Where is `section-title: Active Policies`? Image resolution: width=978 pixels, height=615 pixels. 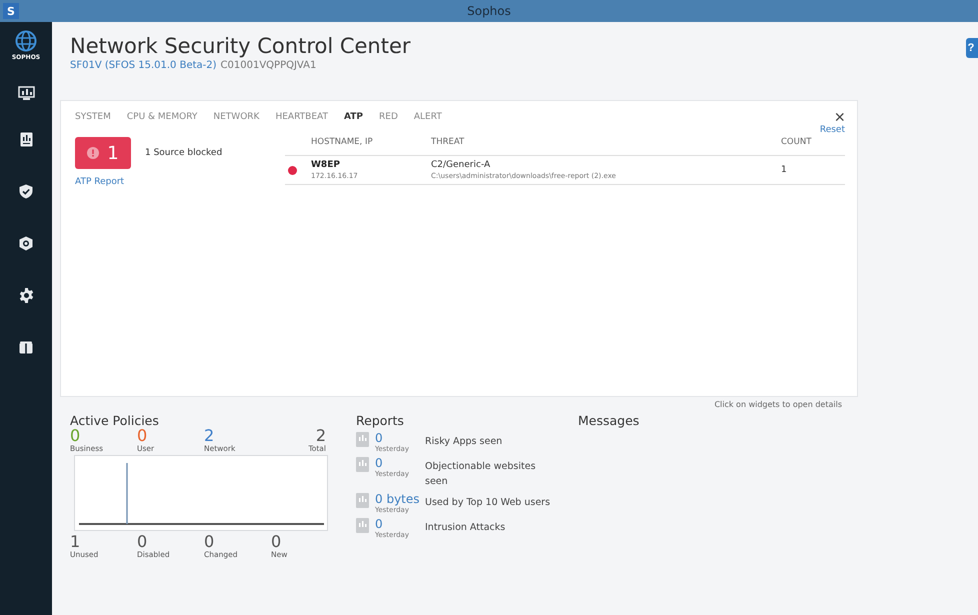 section-title: Active Policies is located at coordinates (115, 420).